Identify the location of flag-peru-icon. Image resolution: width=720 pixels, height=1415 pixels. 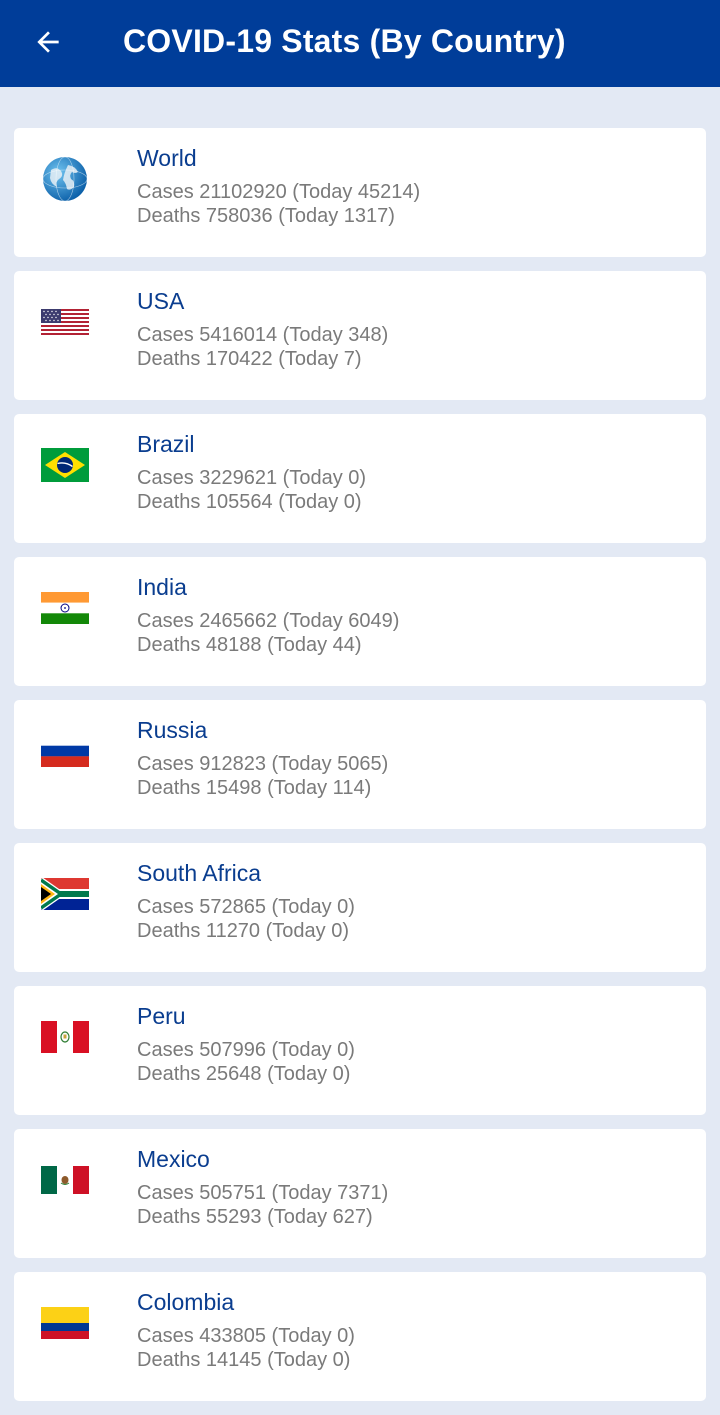
(65, 1037).